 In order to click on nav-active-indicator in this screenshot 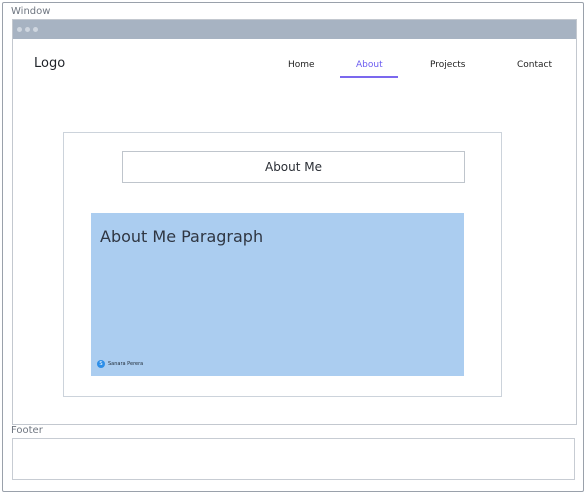, I will do `click(369, 77)`.